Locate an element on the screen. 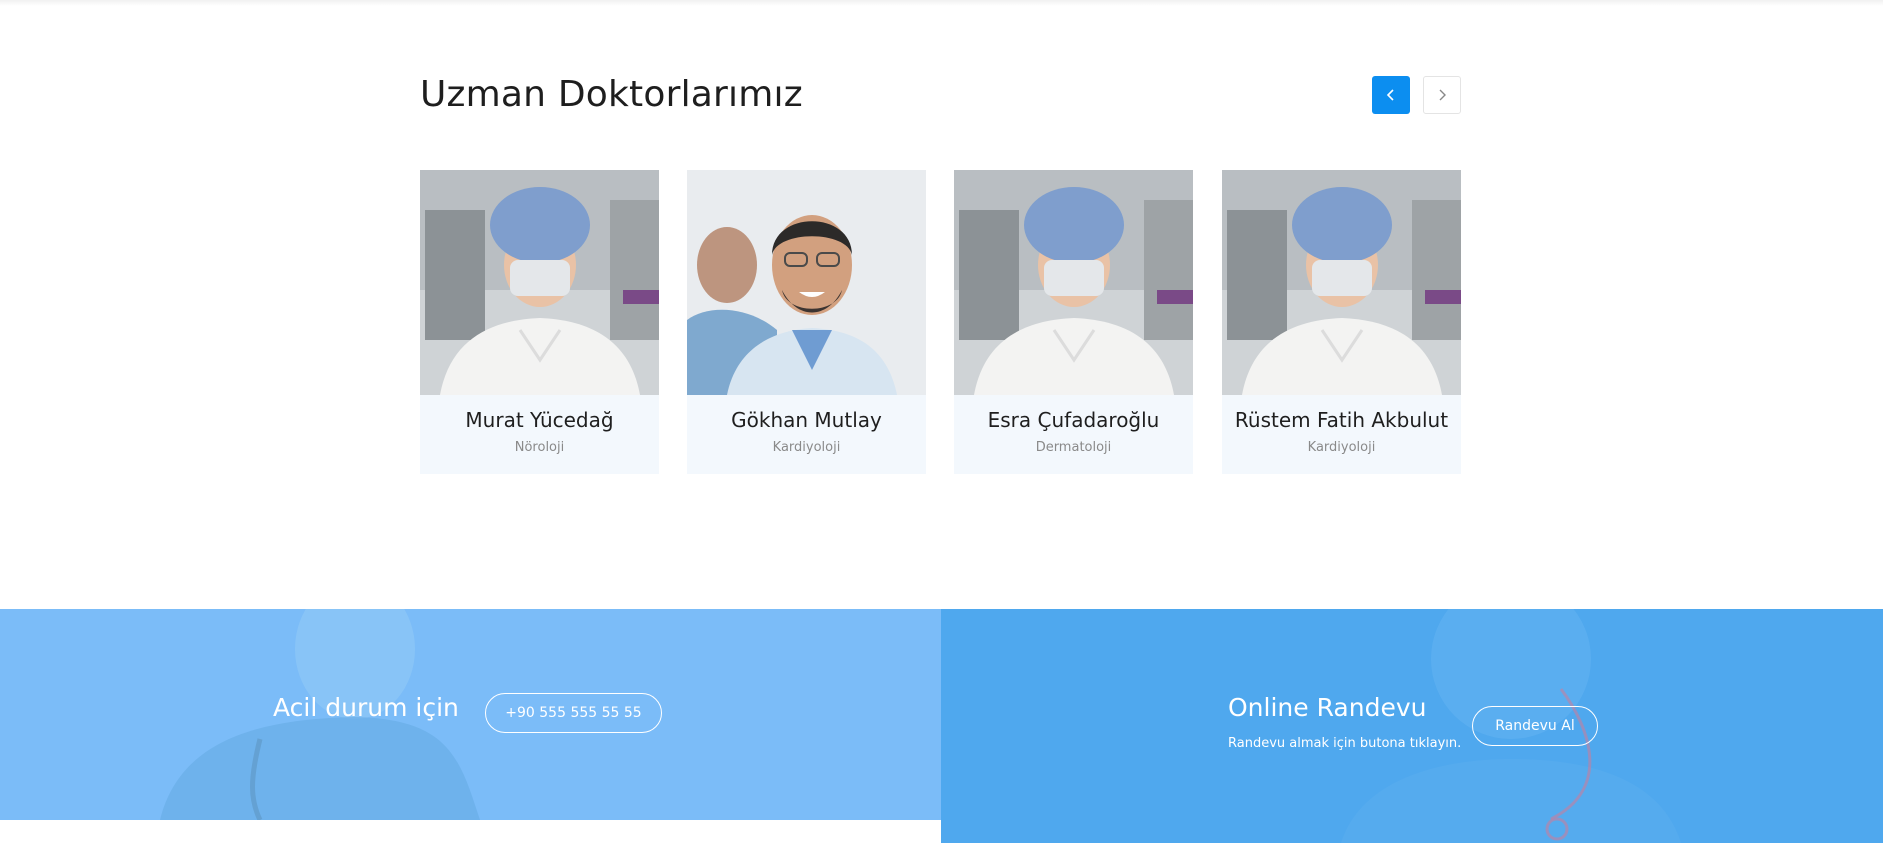  doctor-name: Esra Çufadaroğlu is located at coordinates (1073, 420).